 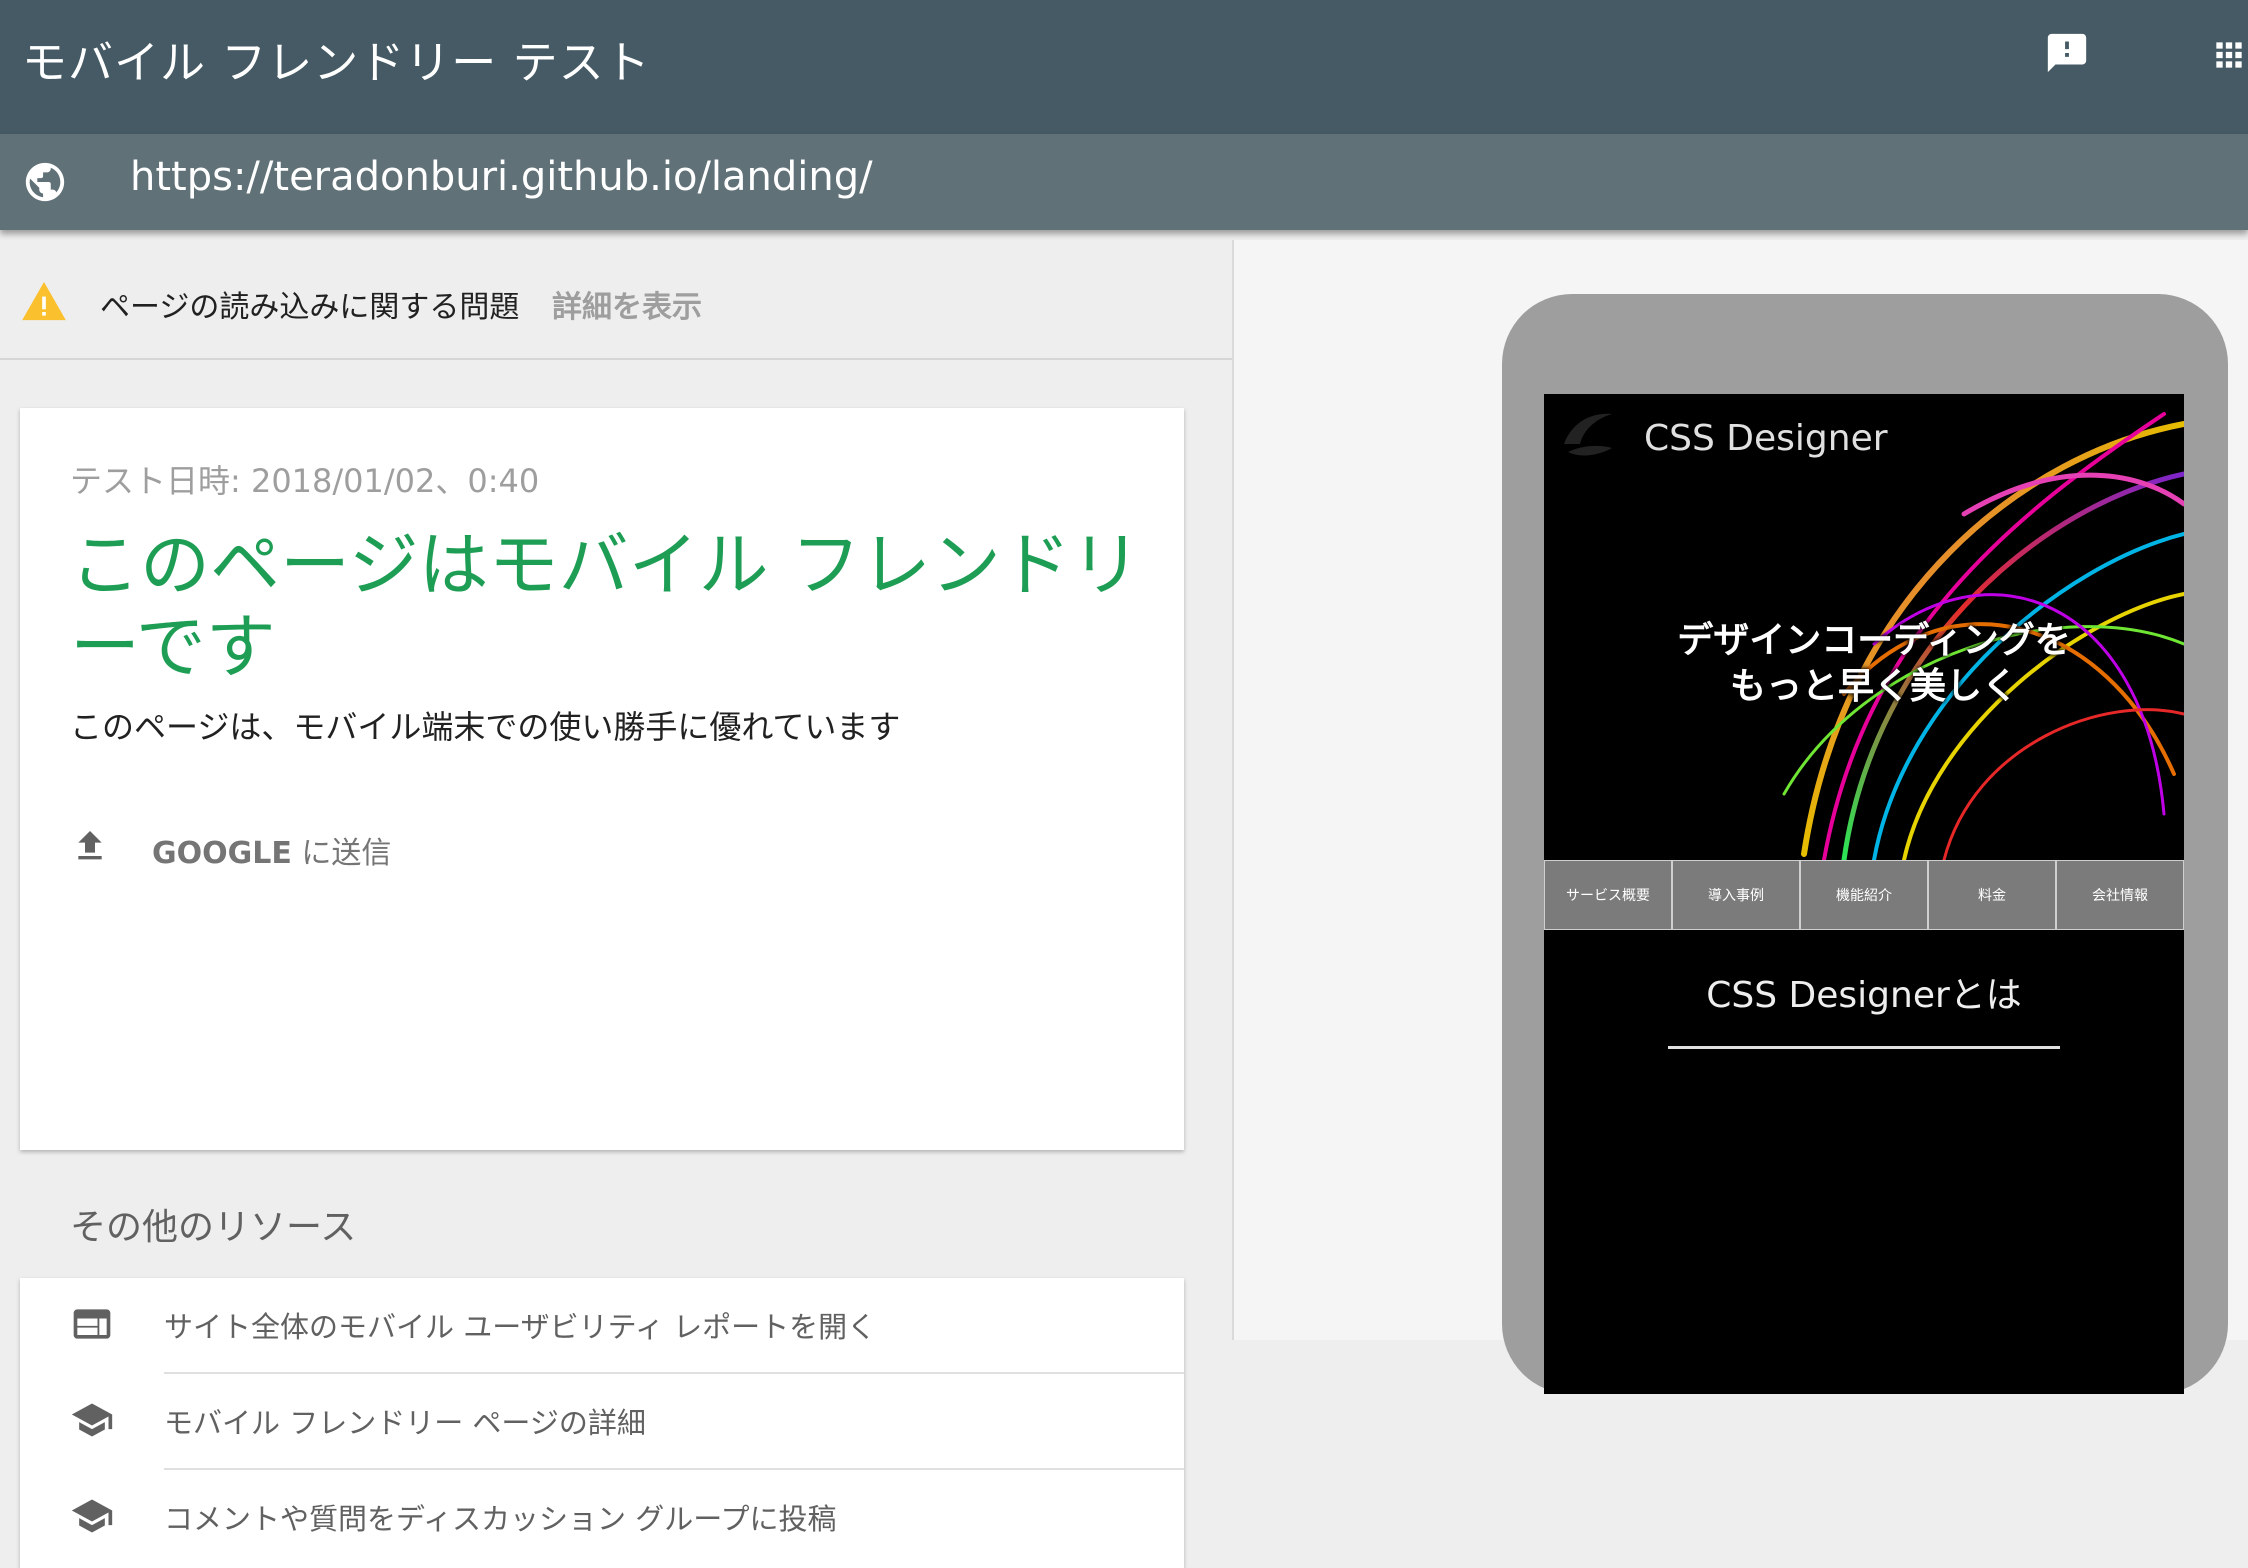 What do you see at coordinates (45, 182) in the screenshot?
I see `globe-icon` at bounding box center [45, 182].